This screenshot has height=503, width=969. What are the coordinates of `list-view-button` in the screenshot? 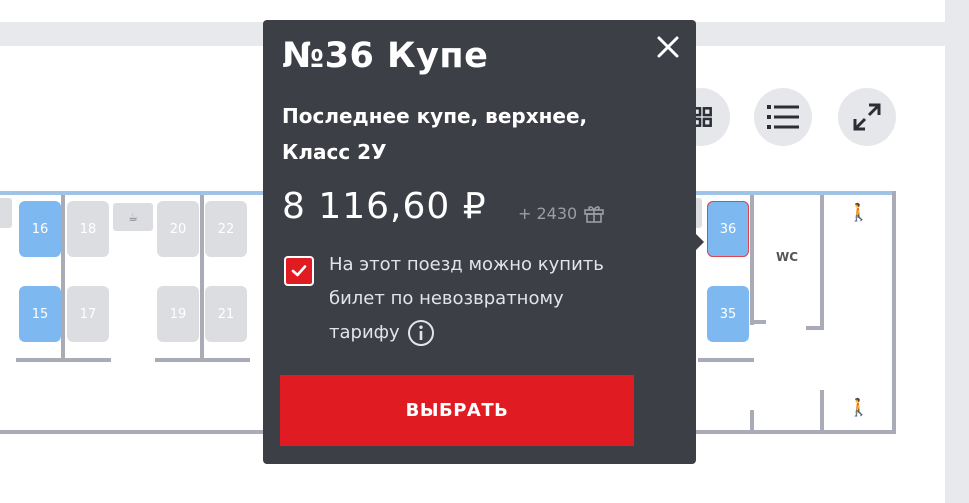 It's located at (783, 117).